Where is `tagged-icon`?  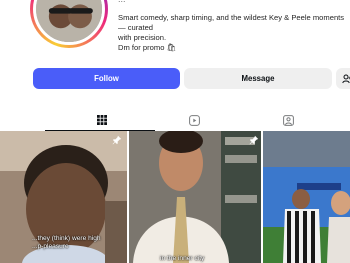 tagged-icon is located at coordinates (288, 120).